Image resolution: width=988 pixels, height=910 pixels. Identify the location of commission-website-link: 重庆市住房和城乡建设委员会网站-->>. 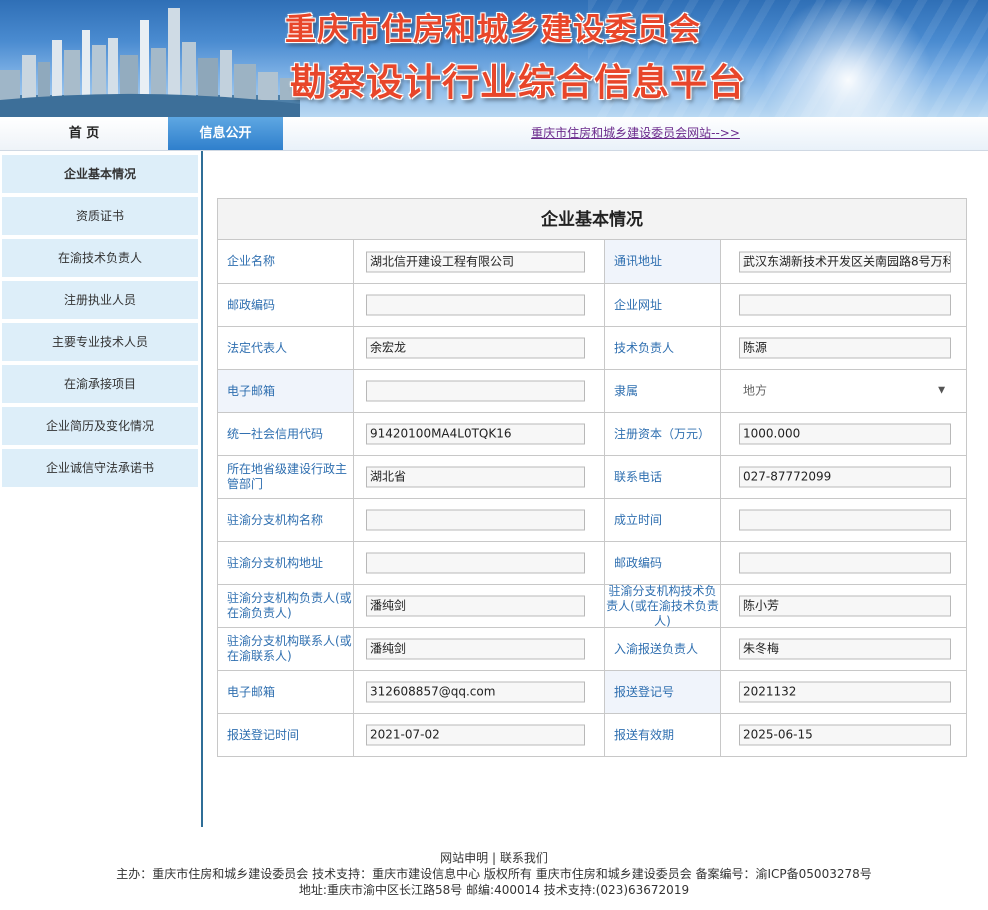
(635, 133).